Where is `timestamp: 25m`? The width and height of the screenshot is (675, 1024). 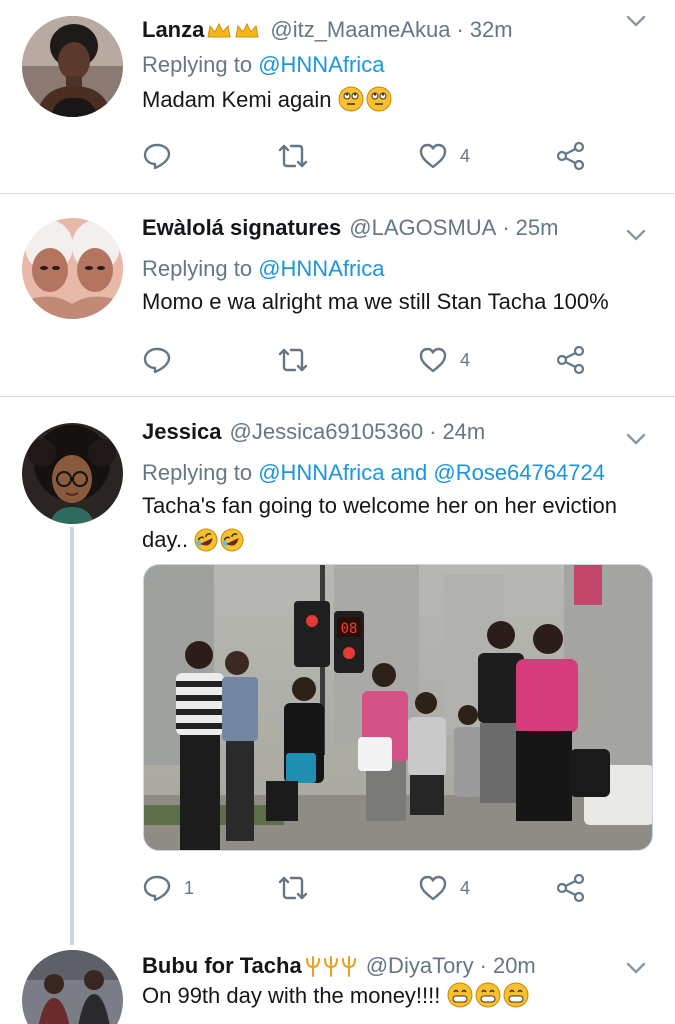 timestamp: 25m is located at coordinates (537, 228).